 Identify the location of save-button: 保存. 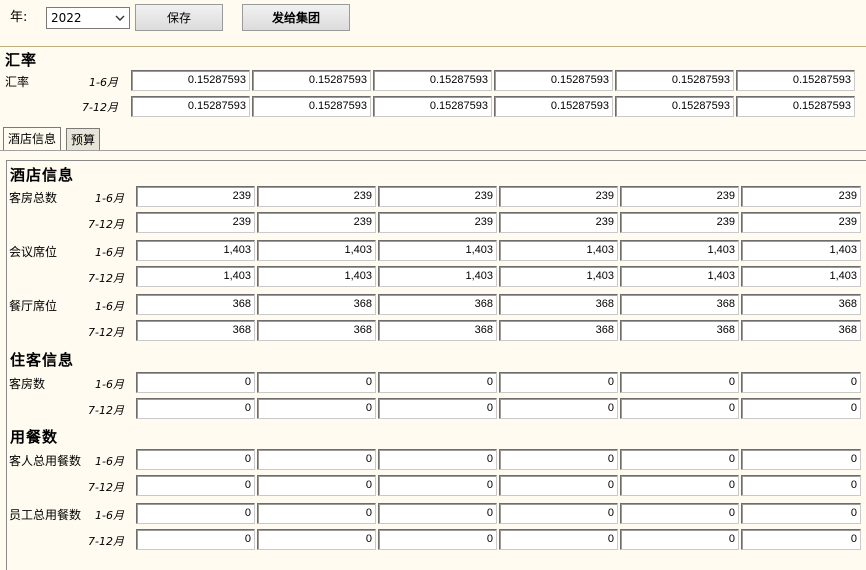
(179, 17).